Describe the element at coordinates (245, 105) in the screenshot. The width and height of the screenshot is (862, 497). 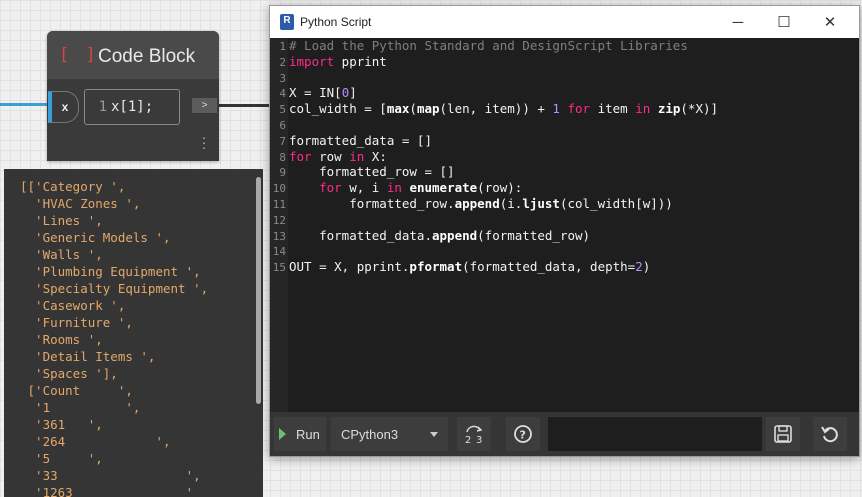
I see `output-wire` at that location.